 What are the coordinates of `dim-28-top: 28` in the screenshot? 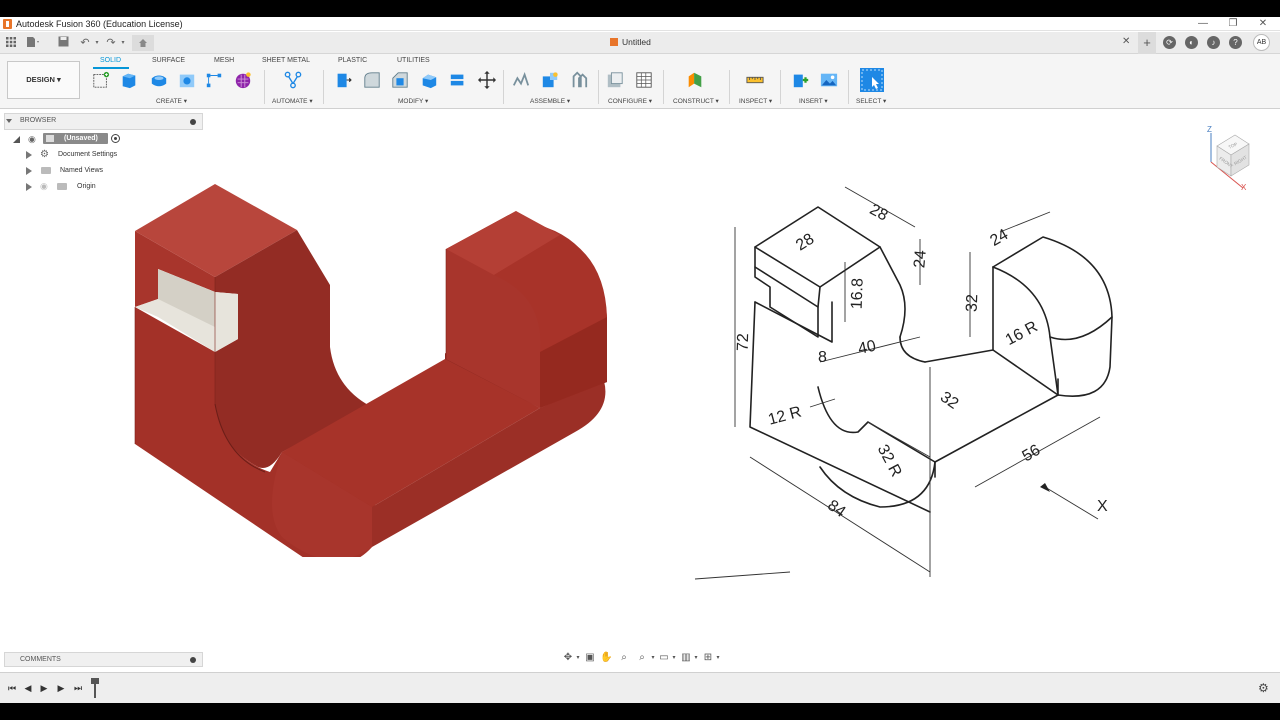 It's located at (879, 212).